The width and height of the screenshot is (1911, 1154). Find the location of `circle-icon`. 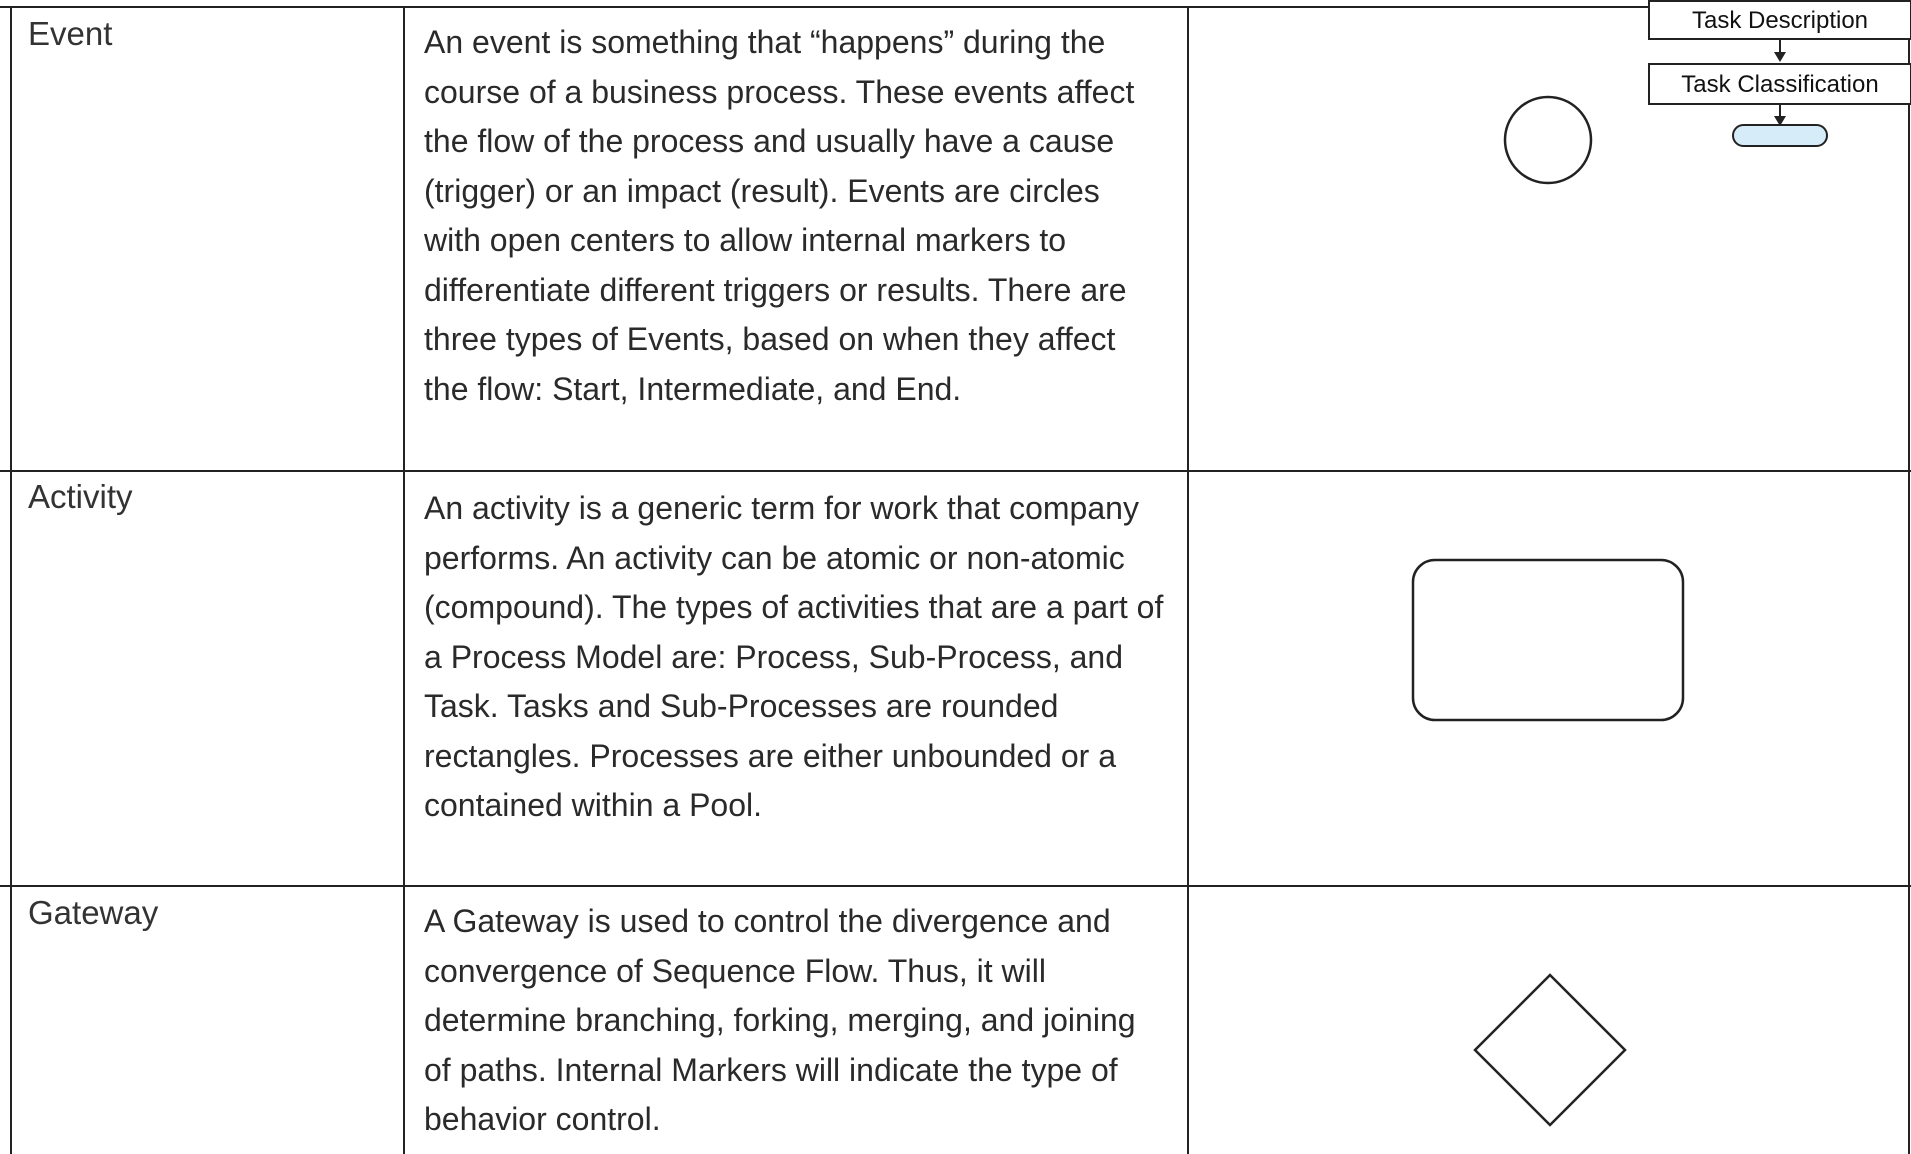

circle-icon is located at coordinates (1548, 140).